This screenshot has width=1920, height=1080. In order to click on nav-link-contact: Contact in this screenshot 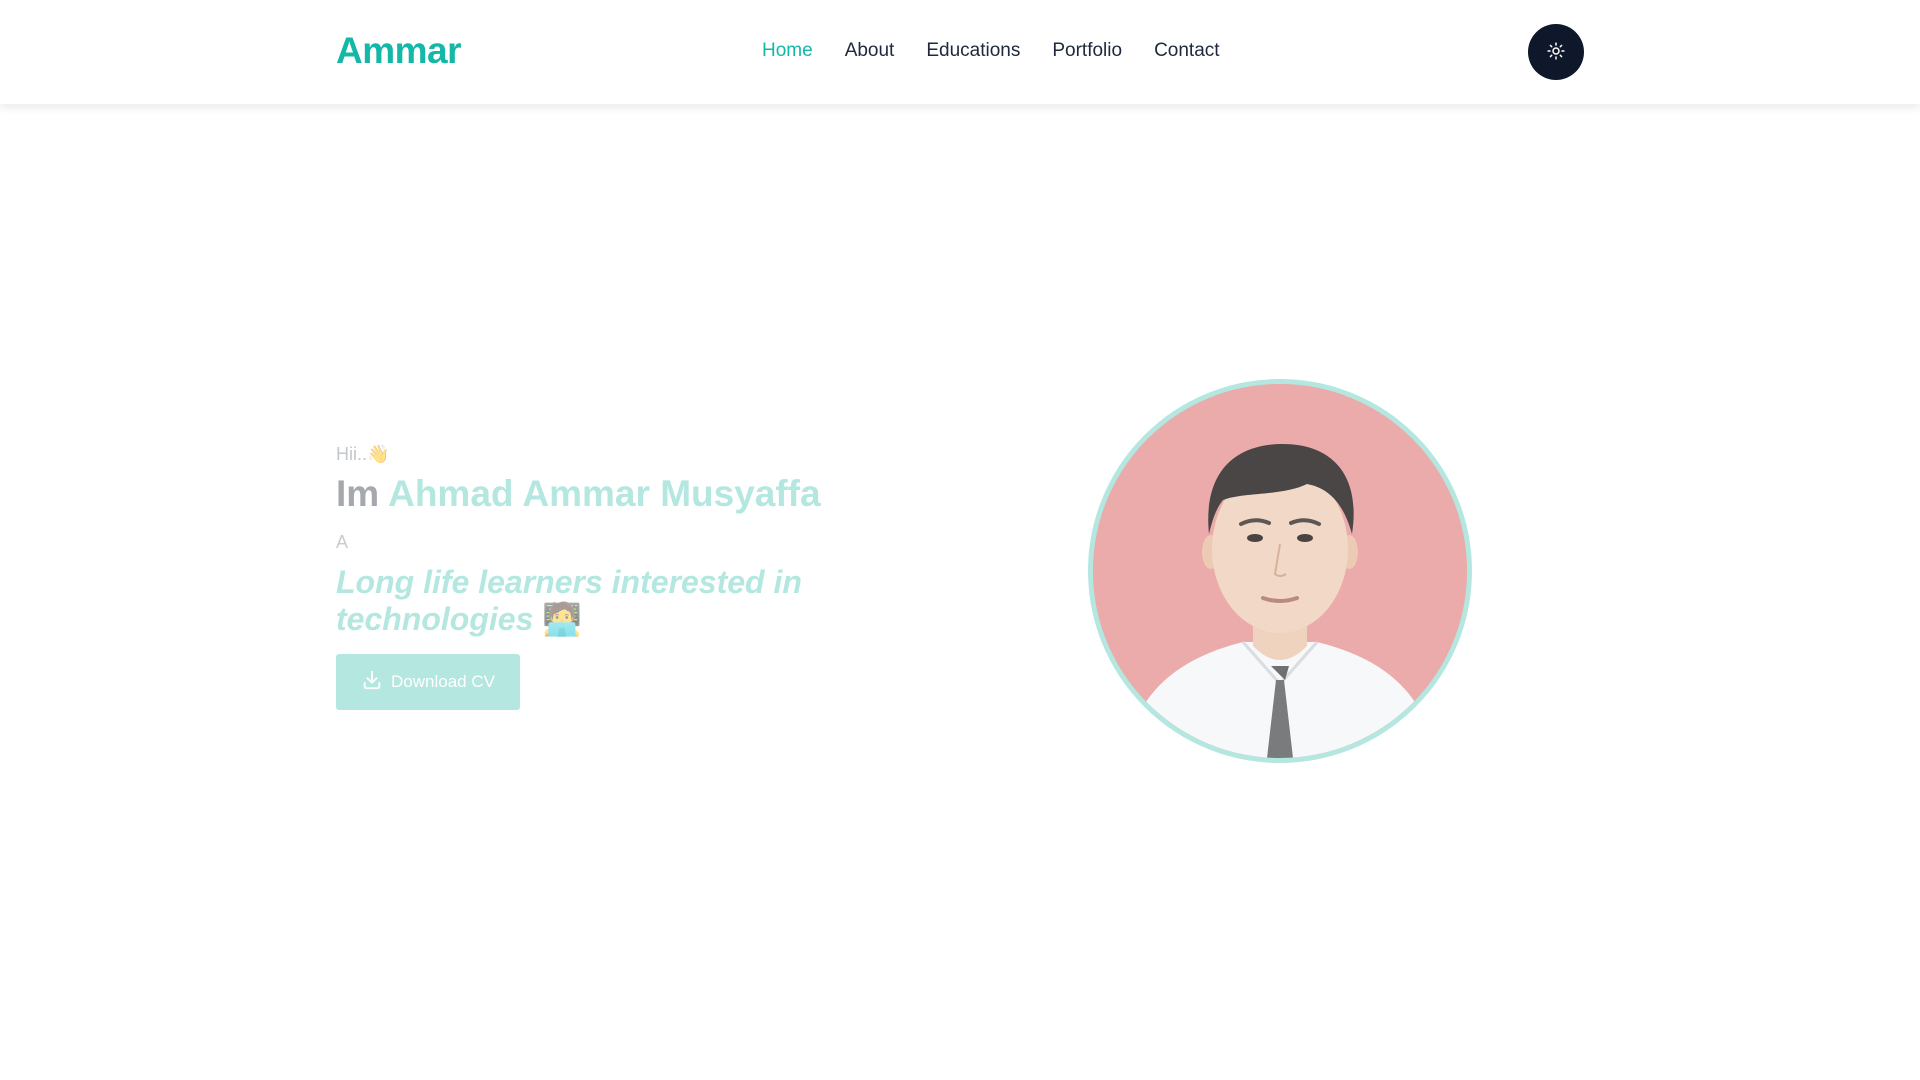, I will do `click(1186, 50)`.